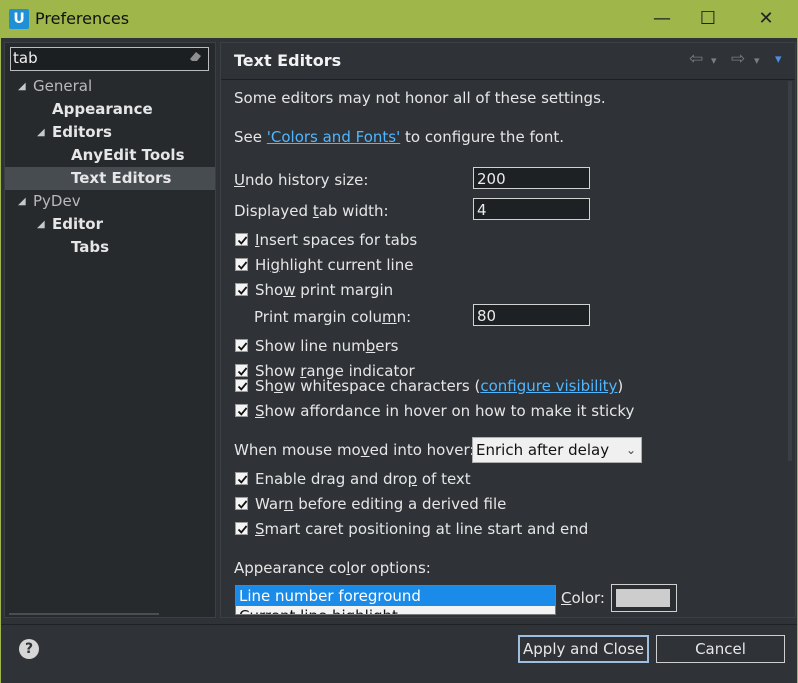 The height and width of the screenshot is (683, 798). Describe the element at coordinates (583, 598) in the screenshot. I see `color-label: Color:` at that location.